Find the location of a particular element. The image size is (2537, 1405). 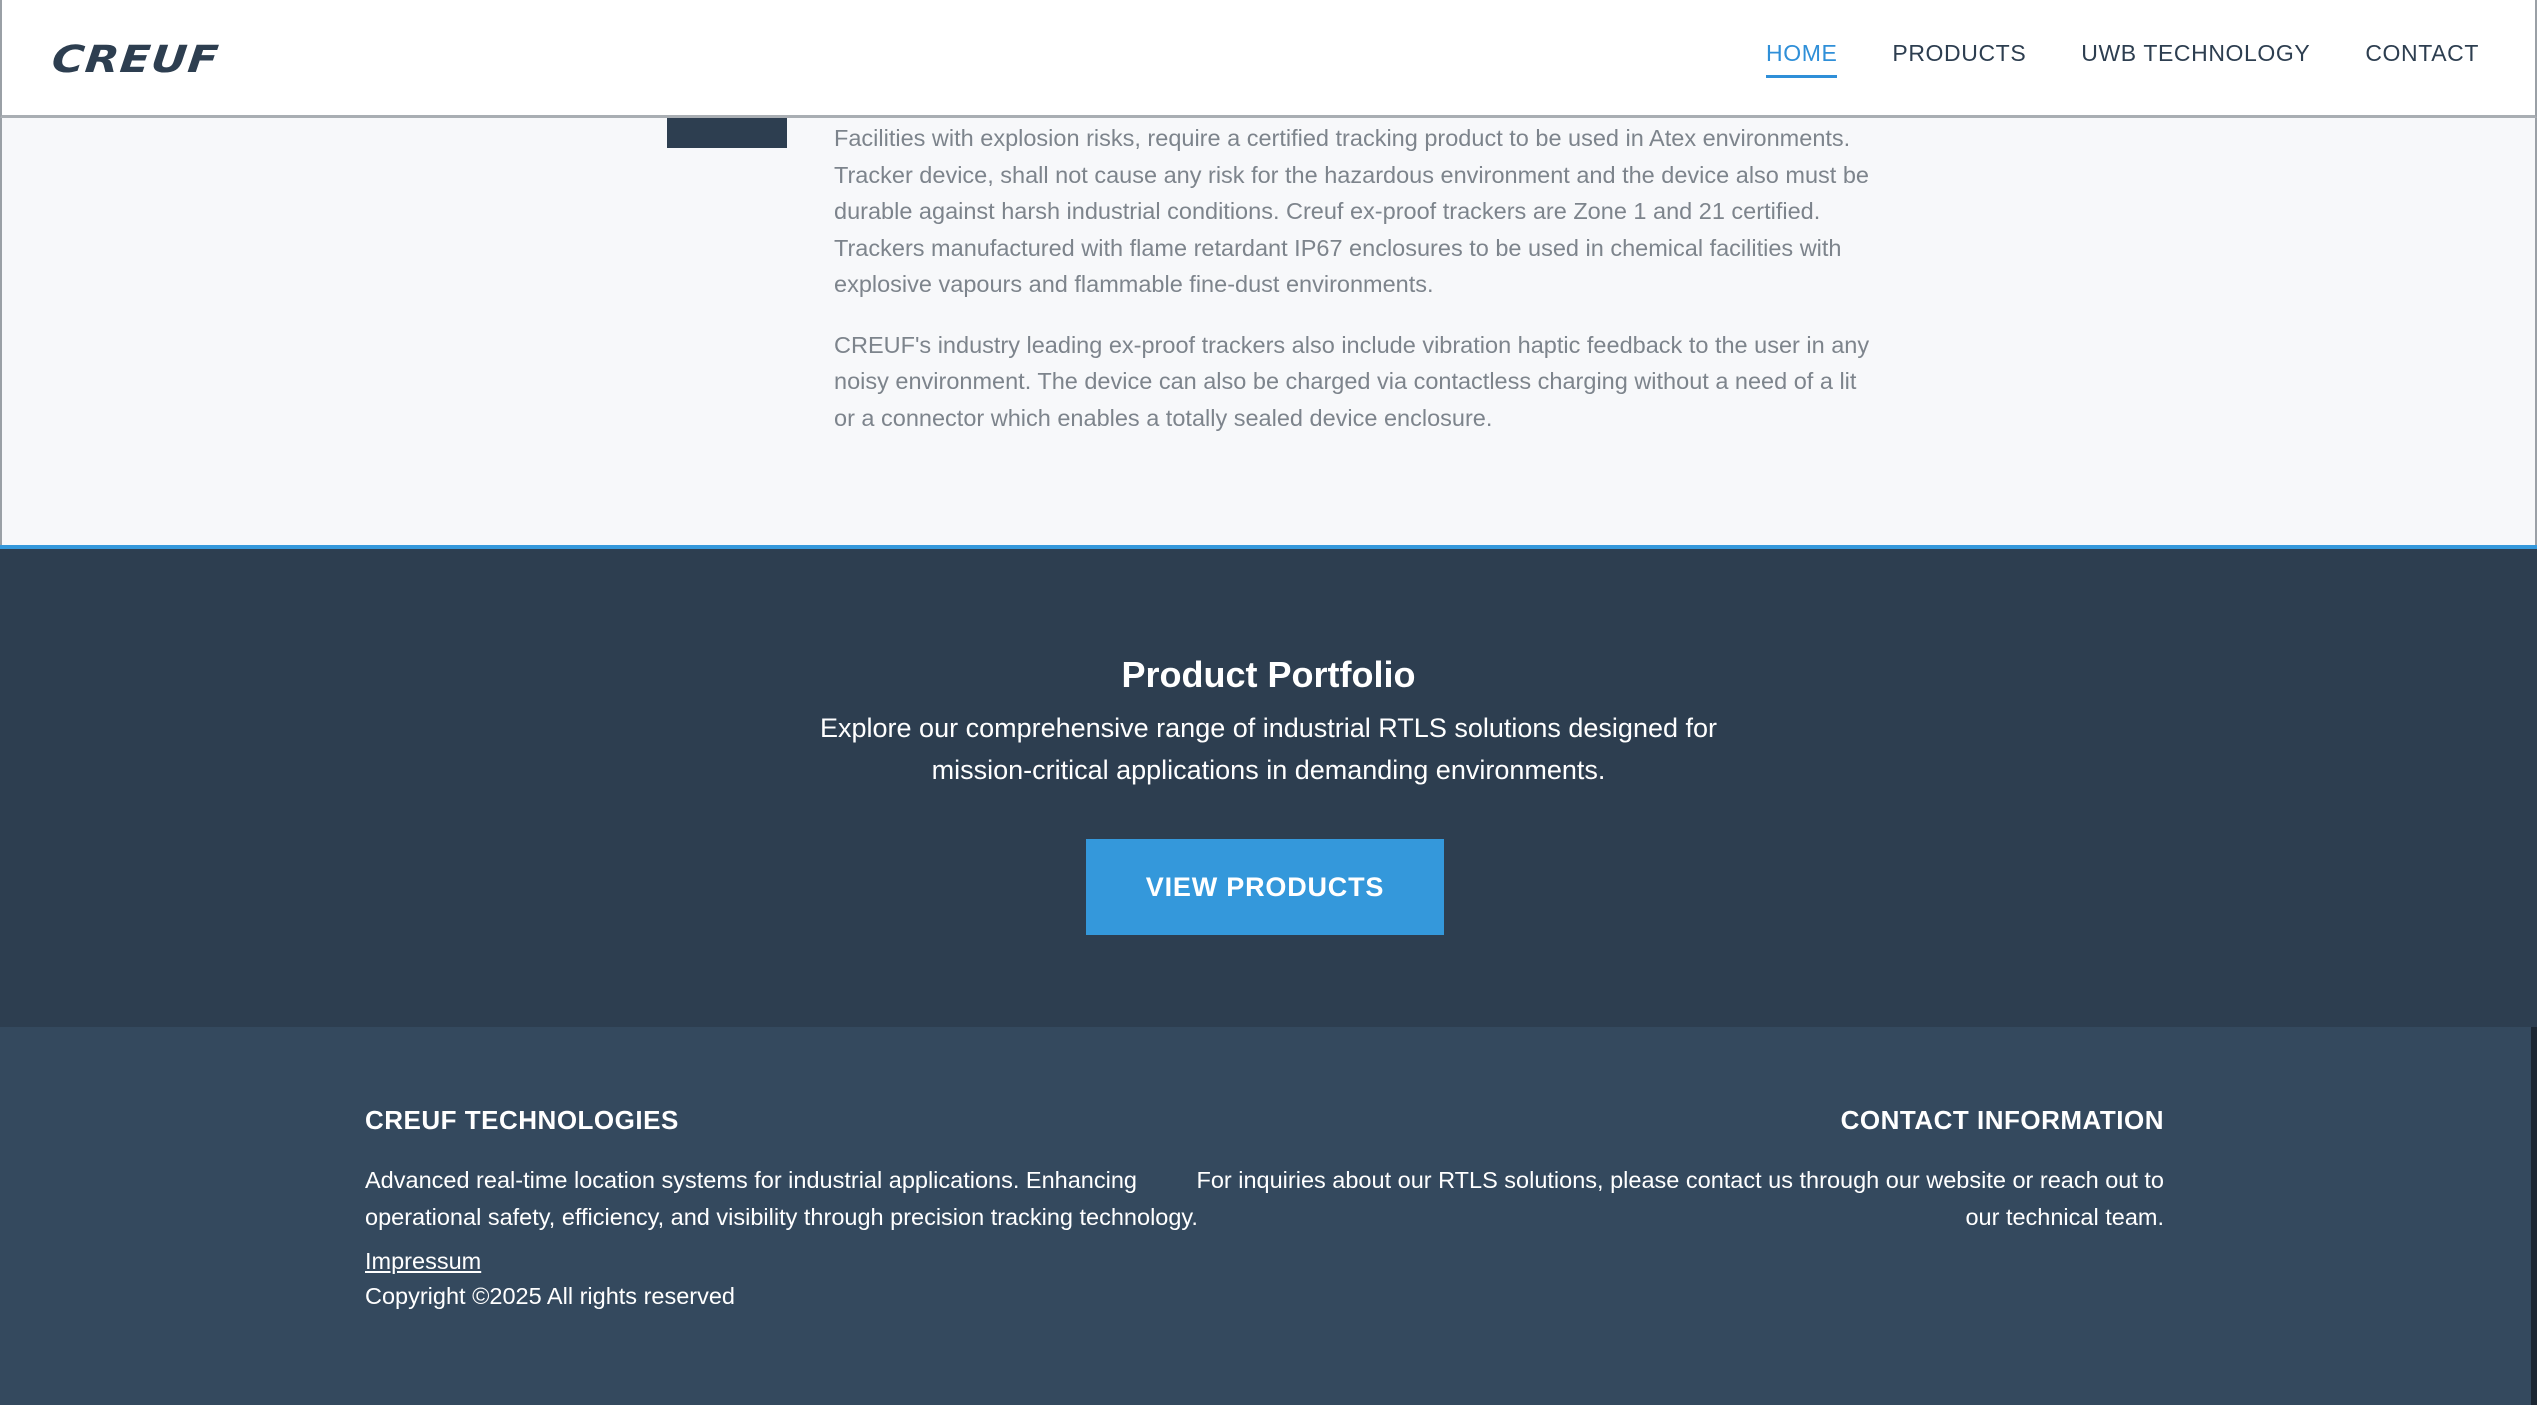

copyright: Copyright ©2025 All rights reserved is located at coordinates (550, 1296).